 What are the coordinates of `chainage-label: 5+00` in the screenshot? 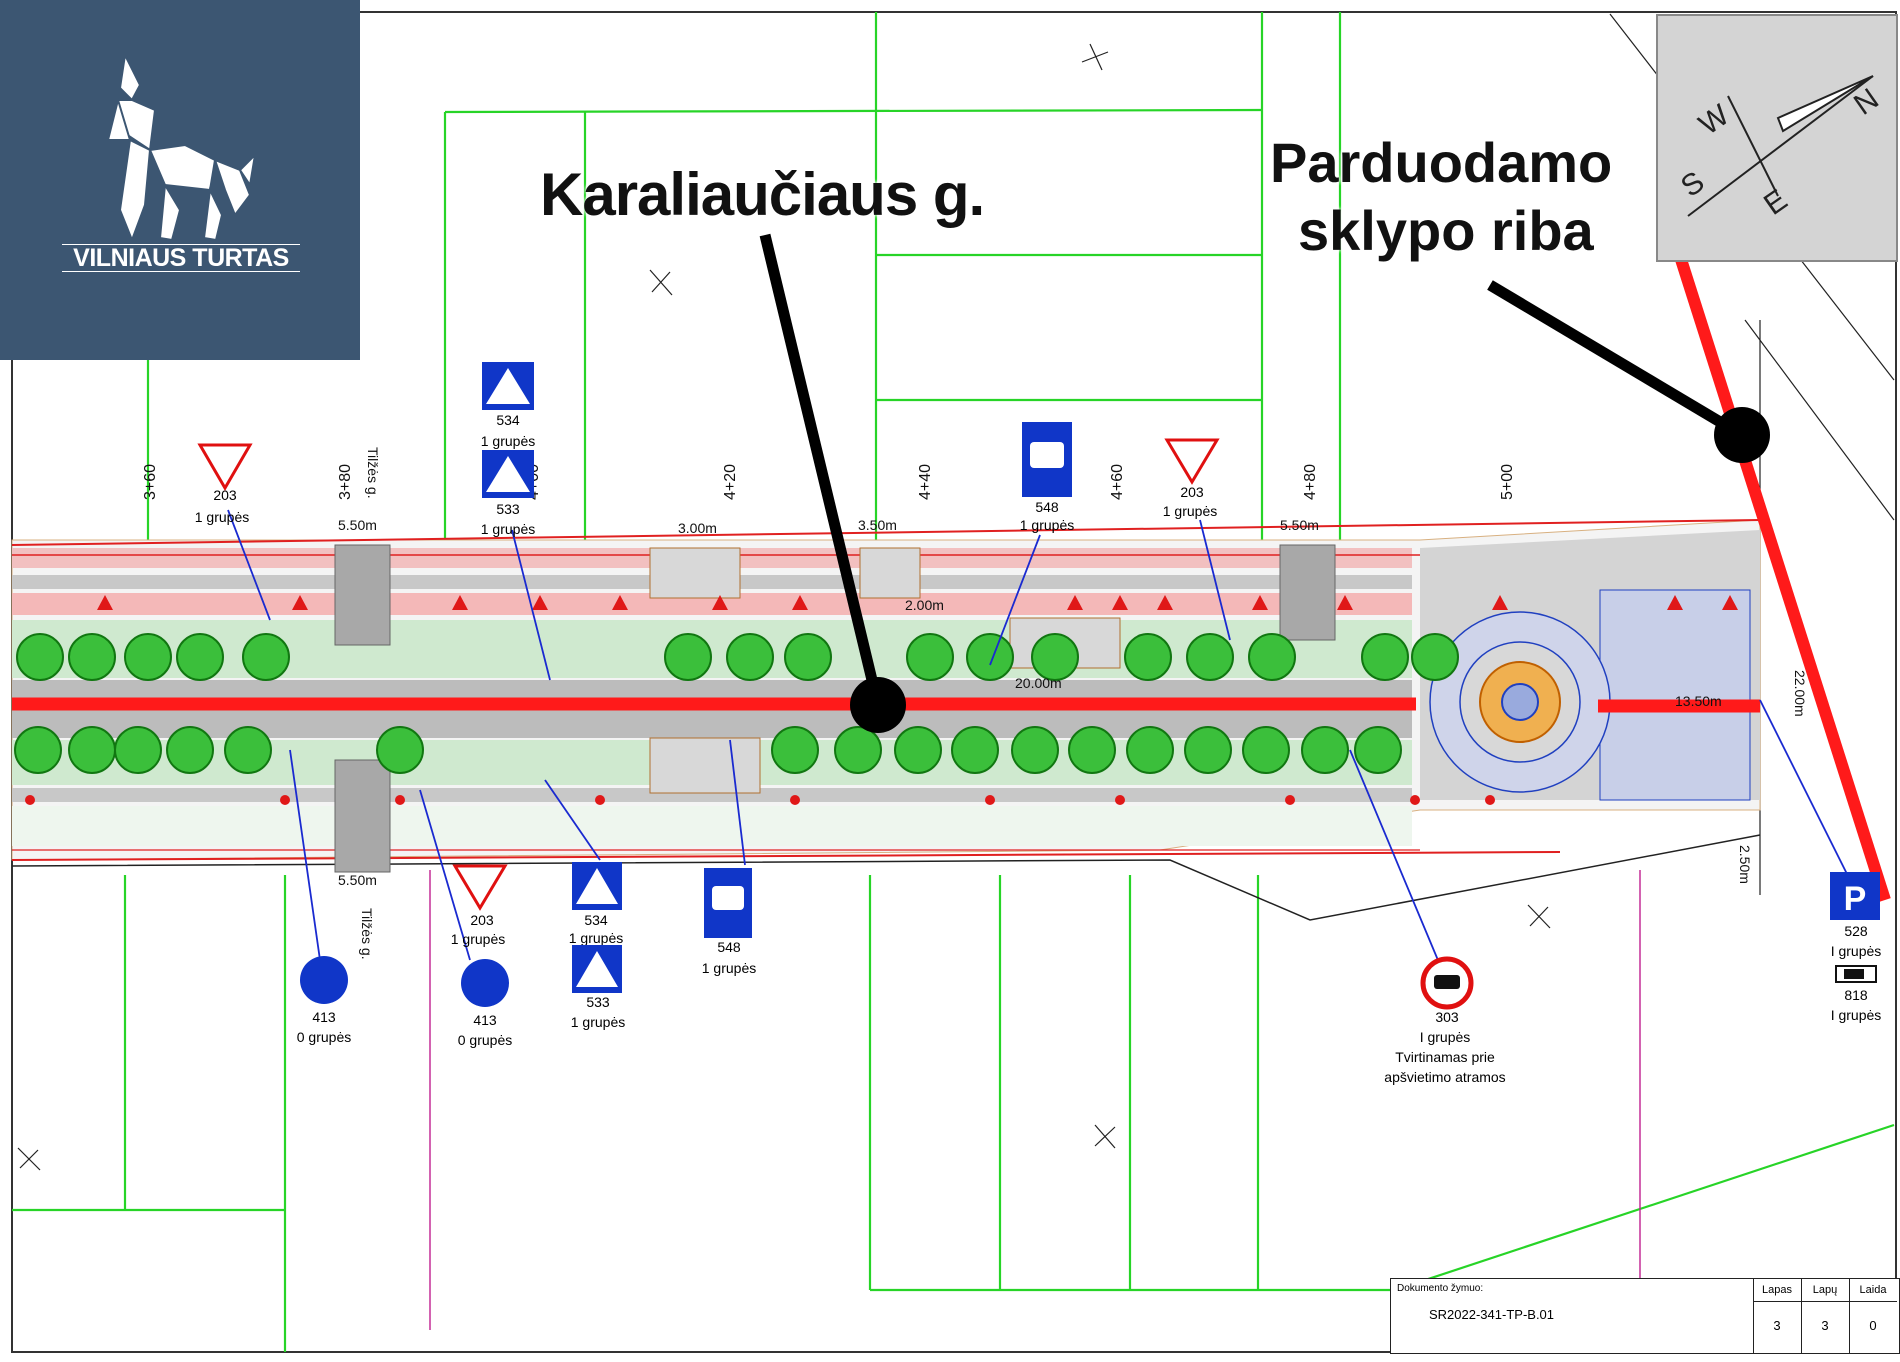 It's located at (1507, 482).